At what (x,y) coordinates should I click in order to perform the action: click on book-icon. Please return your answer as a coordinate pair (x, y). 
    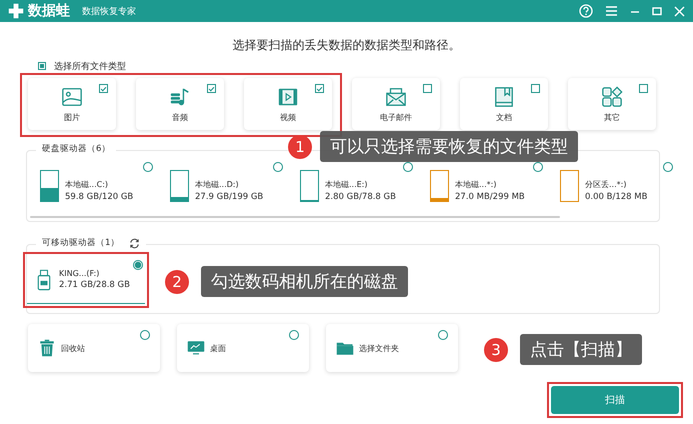
    Looking at the image, I should click on (504, 97).